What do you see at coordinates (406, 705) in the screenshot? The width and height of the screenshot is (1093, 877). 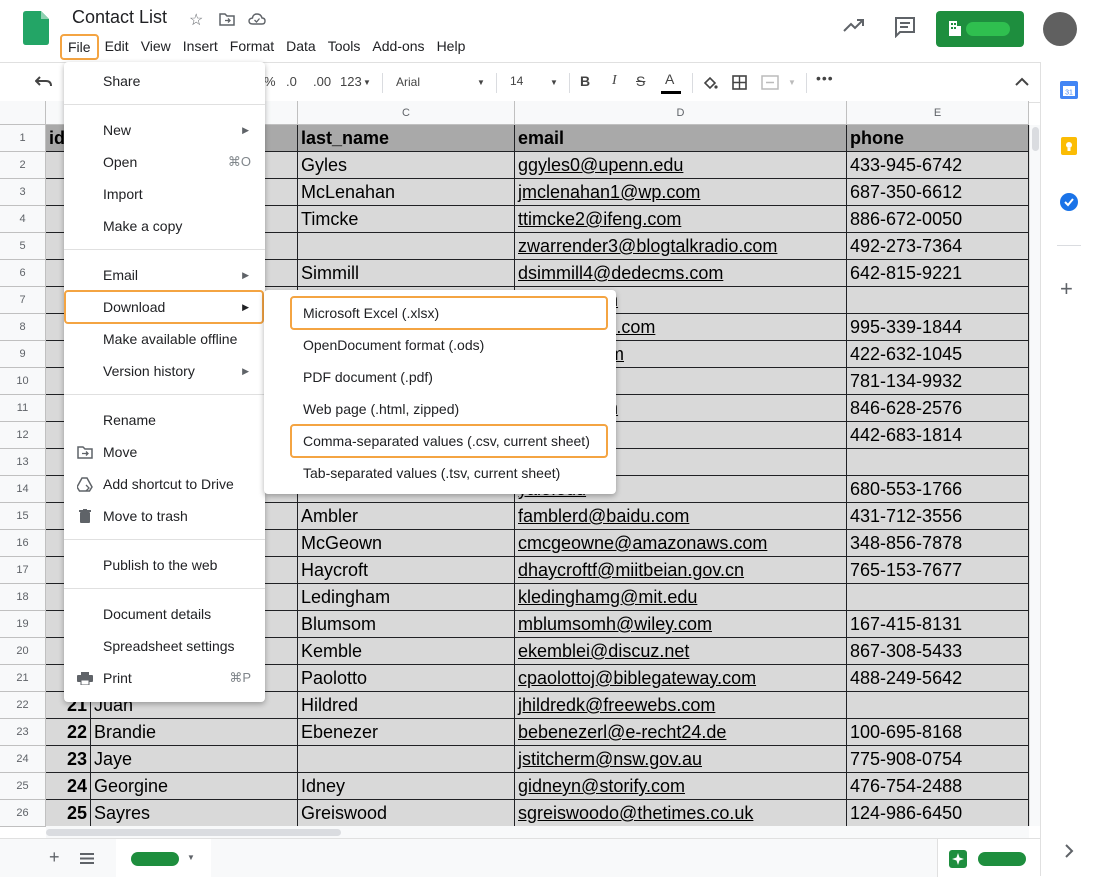 I see `cell-last: Hildred` at bounding box center [406, 705].